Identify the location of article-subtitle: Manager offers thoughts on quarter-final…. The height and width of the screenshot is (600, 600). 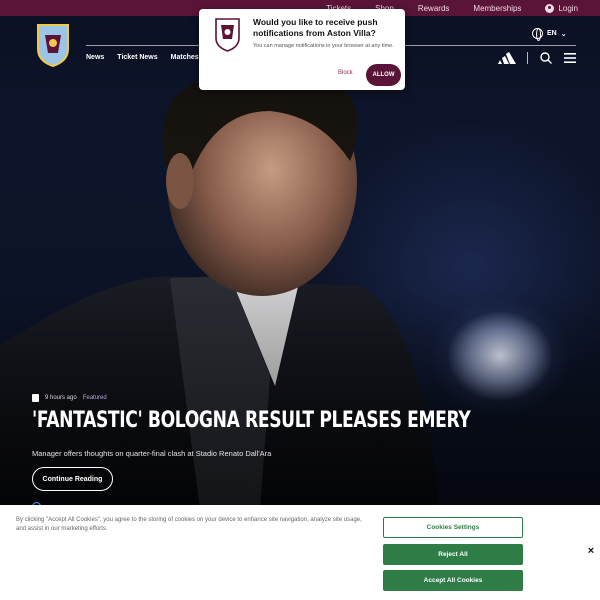
(152, 453).